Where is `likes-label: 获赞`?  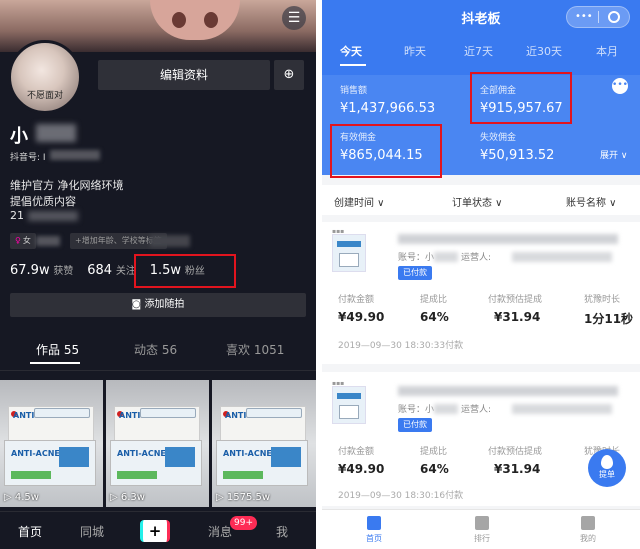 likes-label: 获赞 is located at coordinates (63, 271).